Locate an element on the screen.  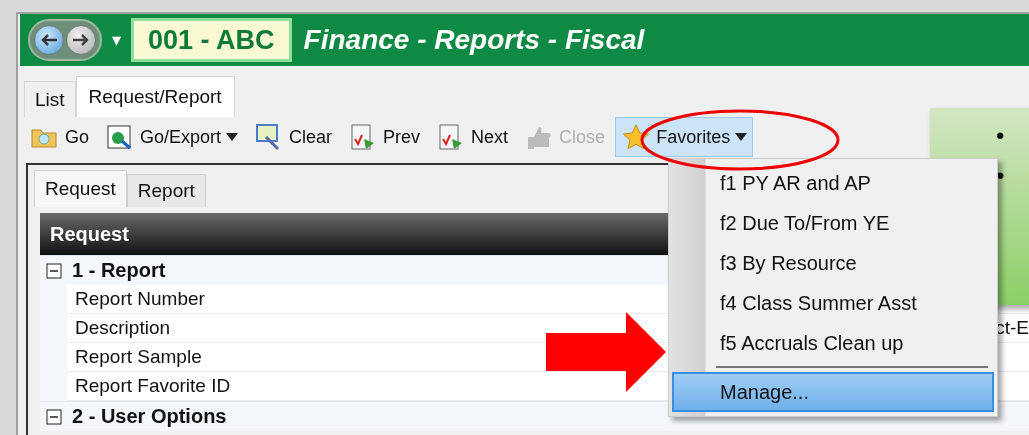
star-icon is located at coordinates (636, 137).